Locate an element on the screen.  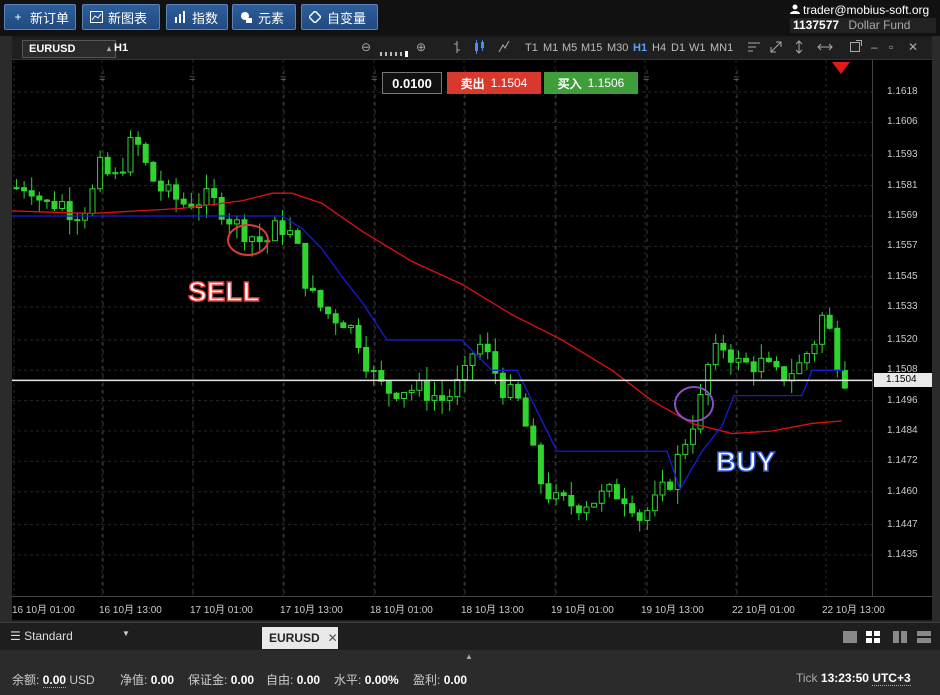
indicators-button: 指数 is located at coordinates (197, 17).